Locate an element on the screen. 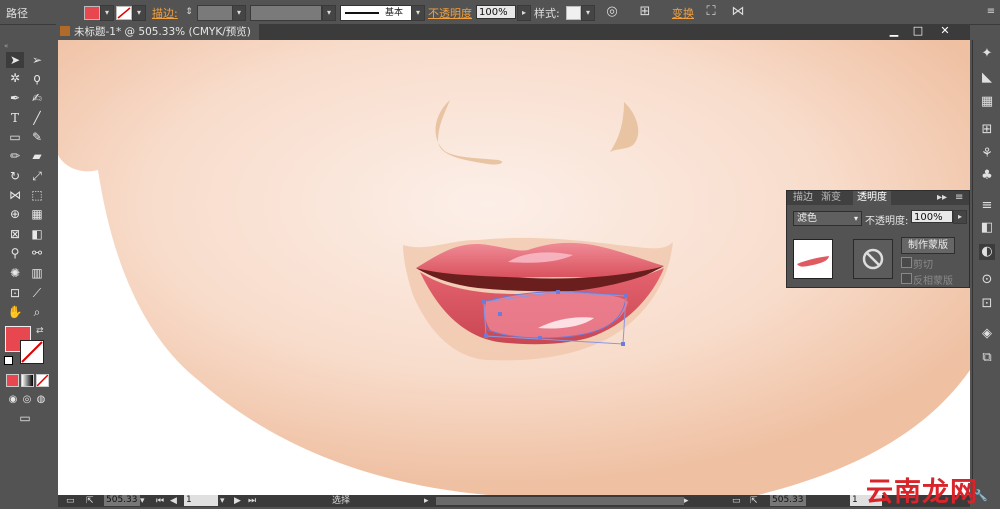 The width and height of the screenshot is (1000, 509). gradient-panel-icon: ◧ is located at coordinates (987, 228).